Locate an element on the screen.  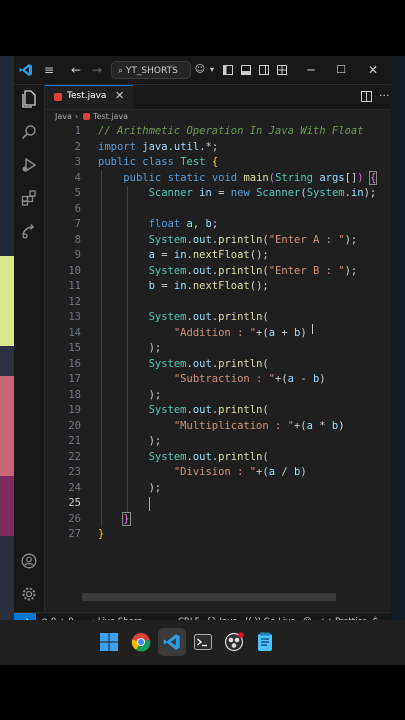
layout-secondary-sidebar-icon is located at coordinates (264, 70).